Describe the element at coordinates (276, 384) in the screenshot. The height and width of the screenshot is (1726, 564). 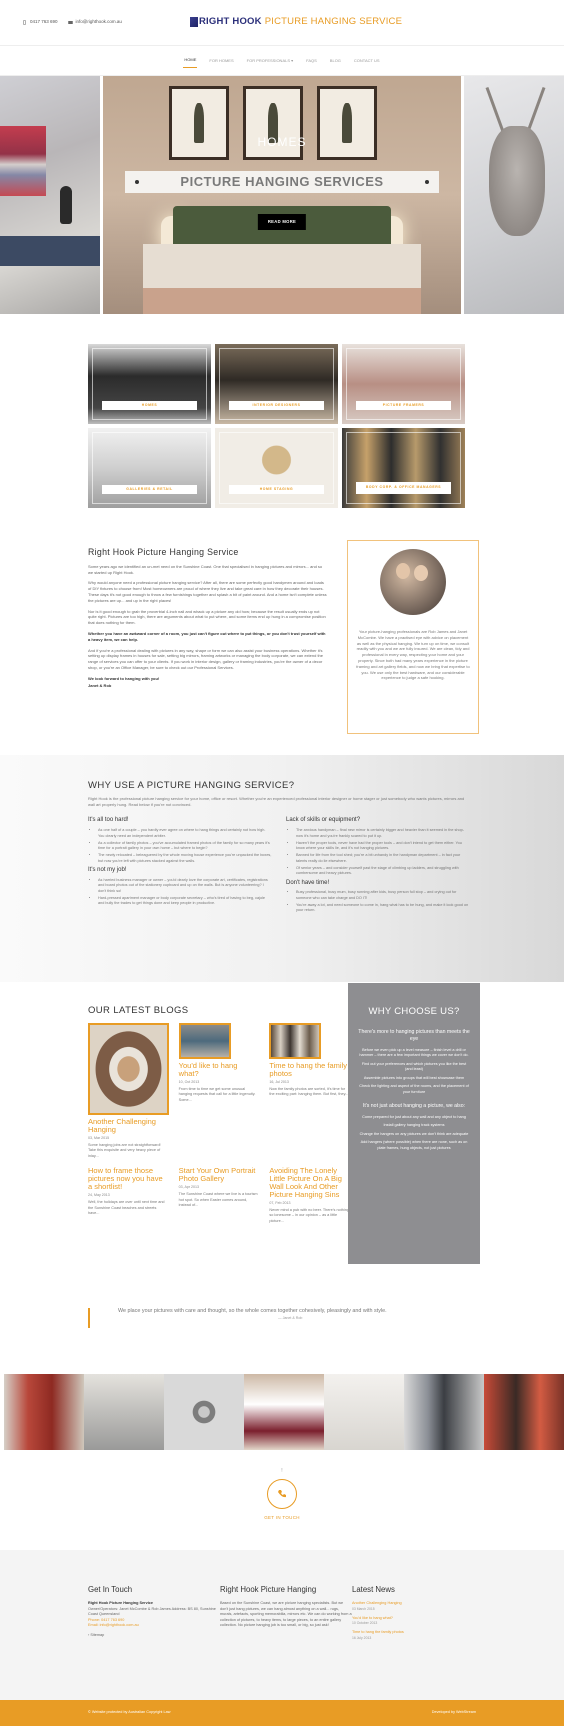
I see `category-interior-designers: INTERIOR DESIGNERS` at that location.